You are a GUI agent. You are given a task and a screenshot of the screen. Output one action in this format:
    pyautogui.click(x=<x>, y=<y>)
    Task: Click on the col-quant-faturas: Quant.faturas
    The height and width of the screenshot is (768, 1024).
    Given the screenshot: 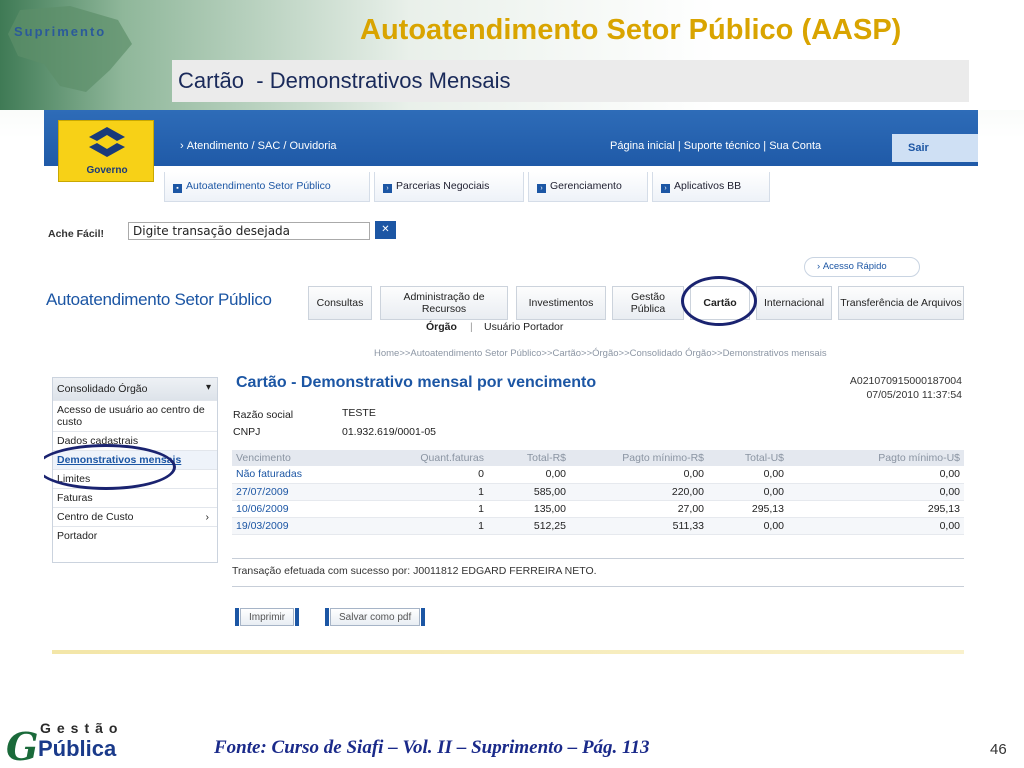 What is the action you would take?
    pyautogui.click(x=415, y=458)
    